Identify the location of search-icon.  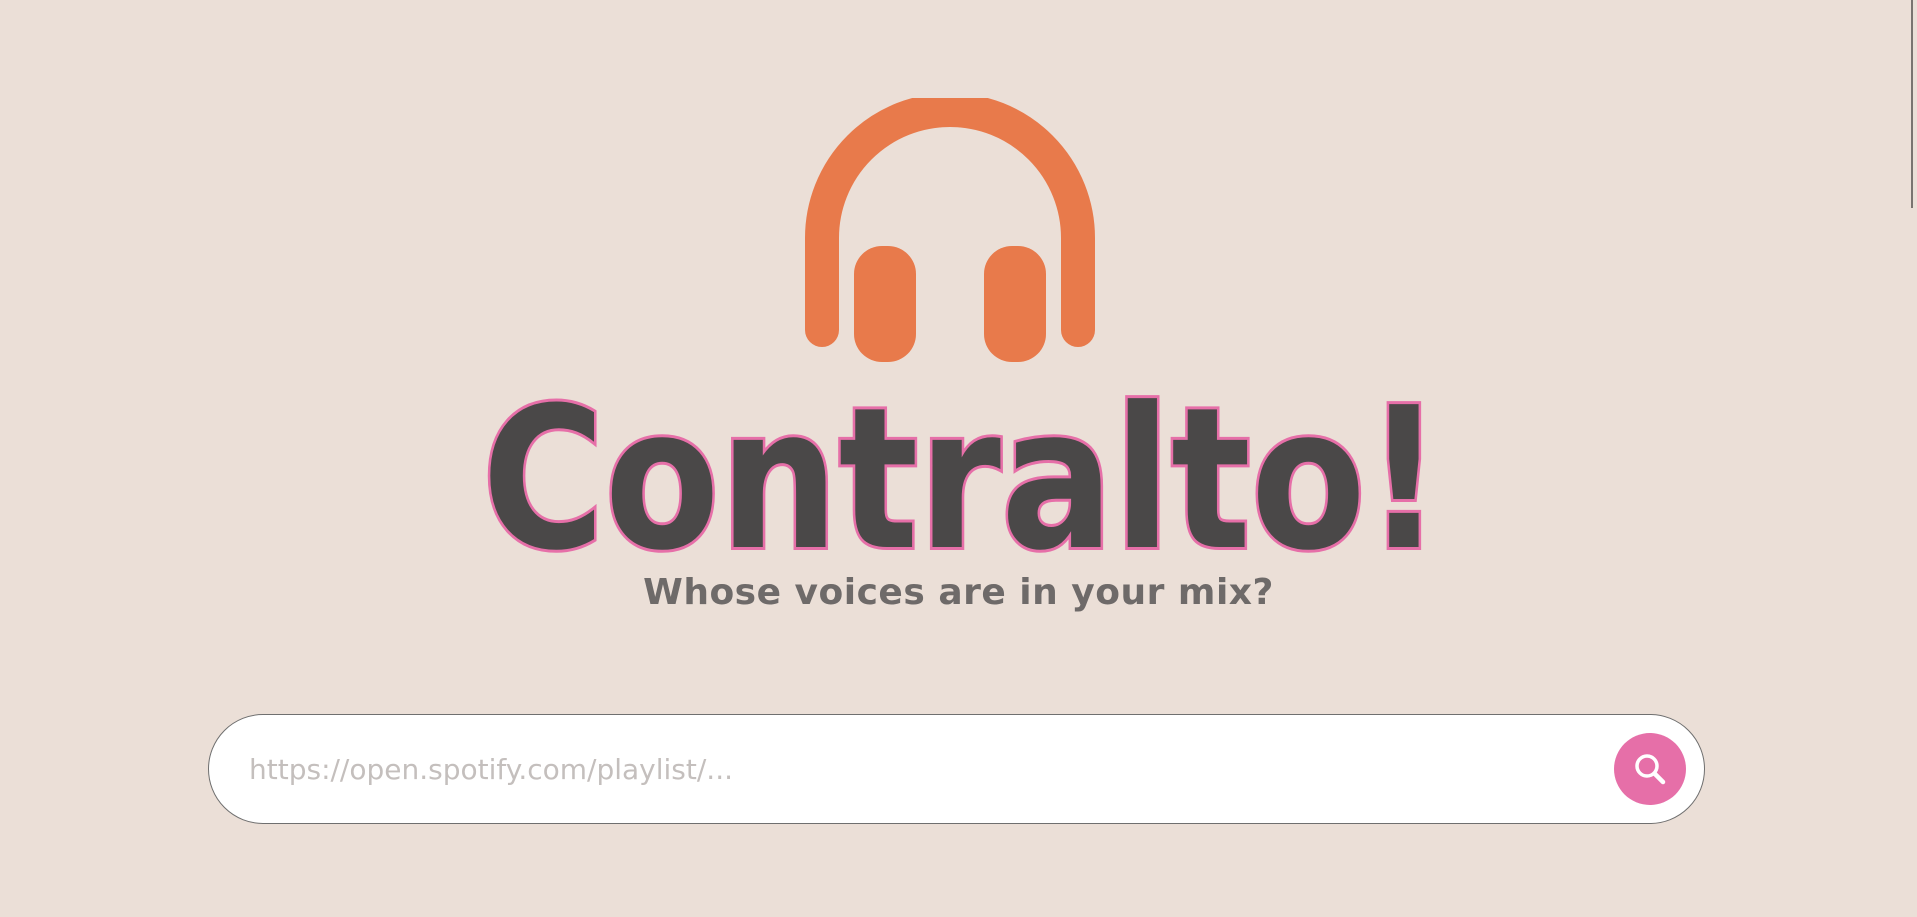
(1650, 769).